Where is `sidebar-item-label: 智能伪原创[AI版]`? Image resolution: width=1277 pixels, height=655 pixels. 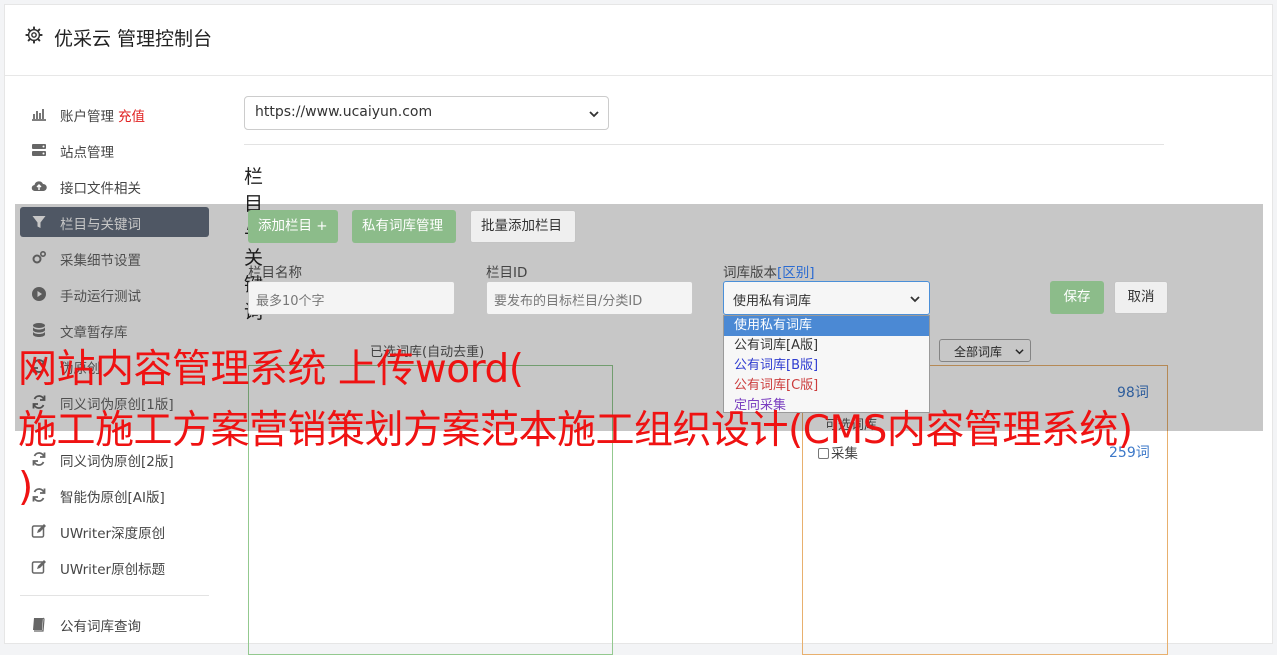
sidebar-item-label: 智能伪原创[AI版] is located at coordinates (112, 498).